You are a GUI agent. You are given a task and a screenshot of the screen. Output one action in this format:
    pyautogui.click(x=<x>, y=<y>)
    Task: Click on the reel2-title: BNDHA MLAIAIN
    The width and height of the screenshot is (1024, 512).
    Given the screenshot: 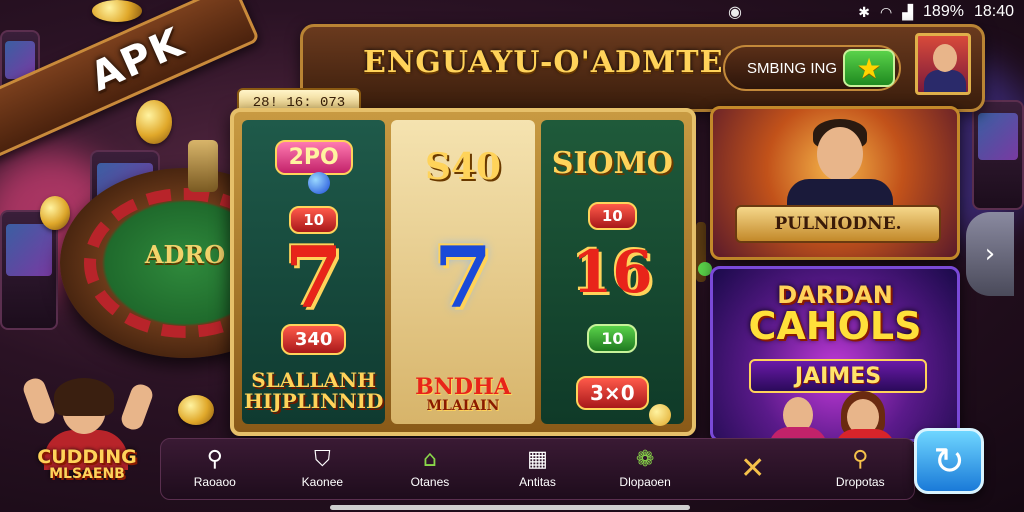 What is the action you would take?
    pyautogui.click(x=462, y=394)
    